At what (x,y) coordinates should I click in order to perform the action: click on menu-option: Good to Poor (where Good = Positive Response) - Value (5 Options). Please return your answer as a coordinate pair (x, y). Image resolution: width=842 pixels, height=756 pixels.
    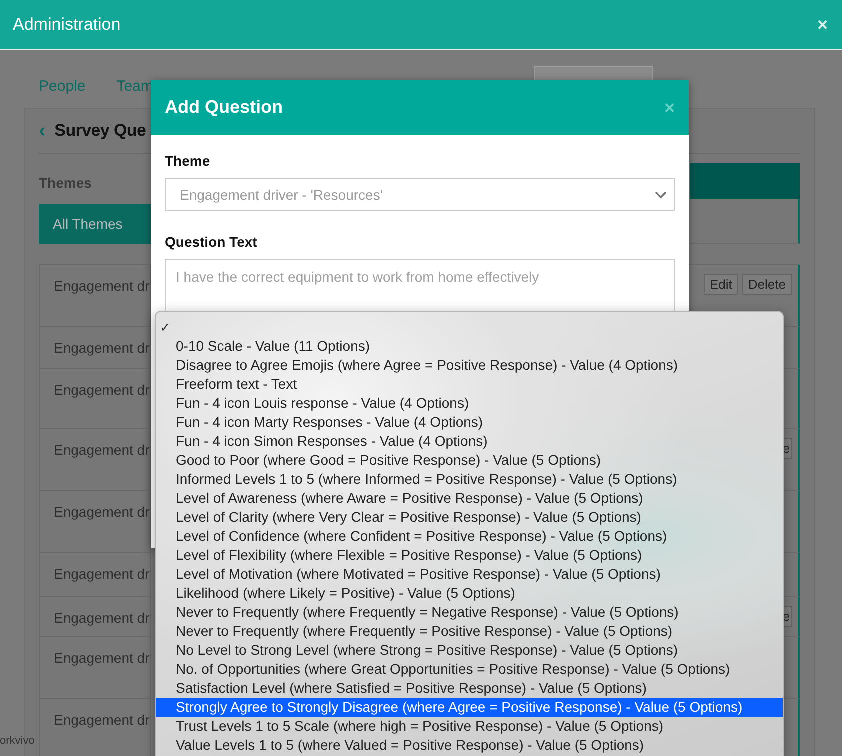
    Looking at the image, I should click on (469, 460).